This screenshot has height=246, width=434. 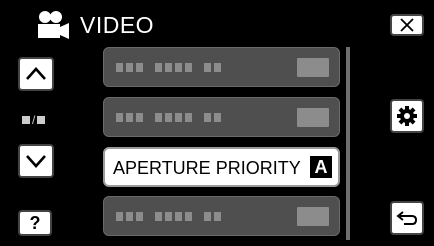 I want to click on help-button: ?, so click(x=35, y=223).